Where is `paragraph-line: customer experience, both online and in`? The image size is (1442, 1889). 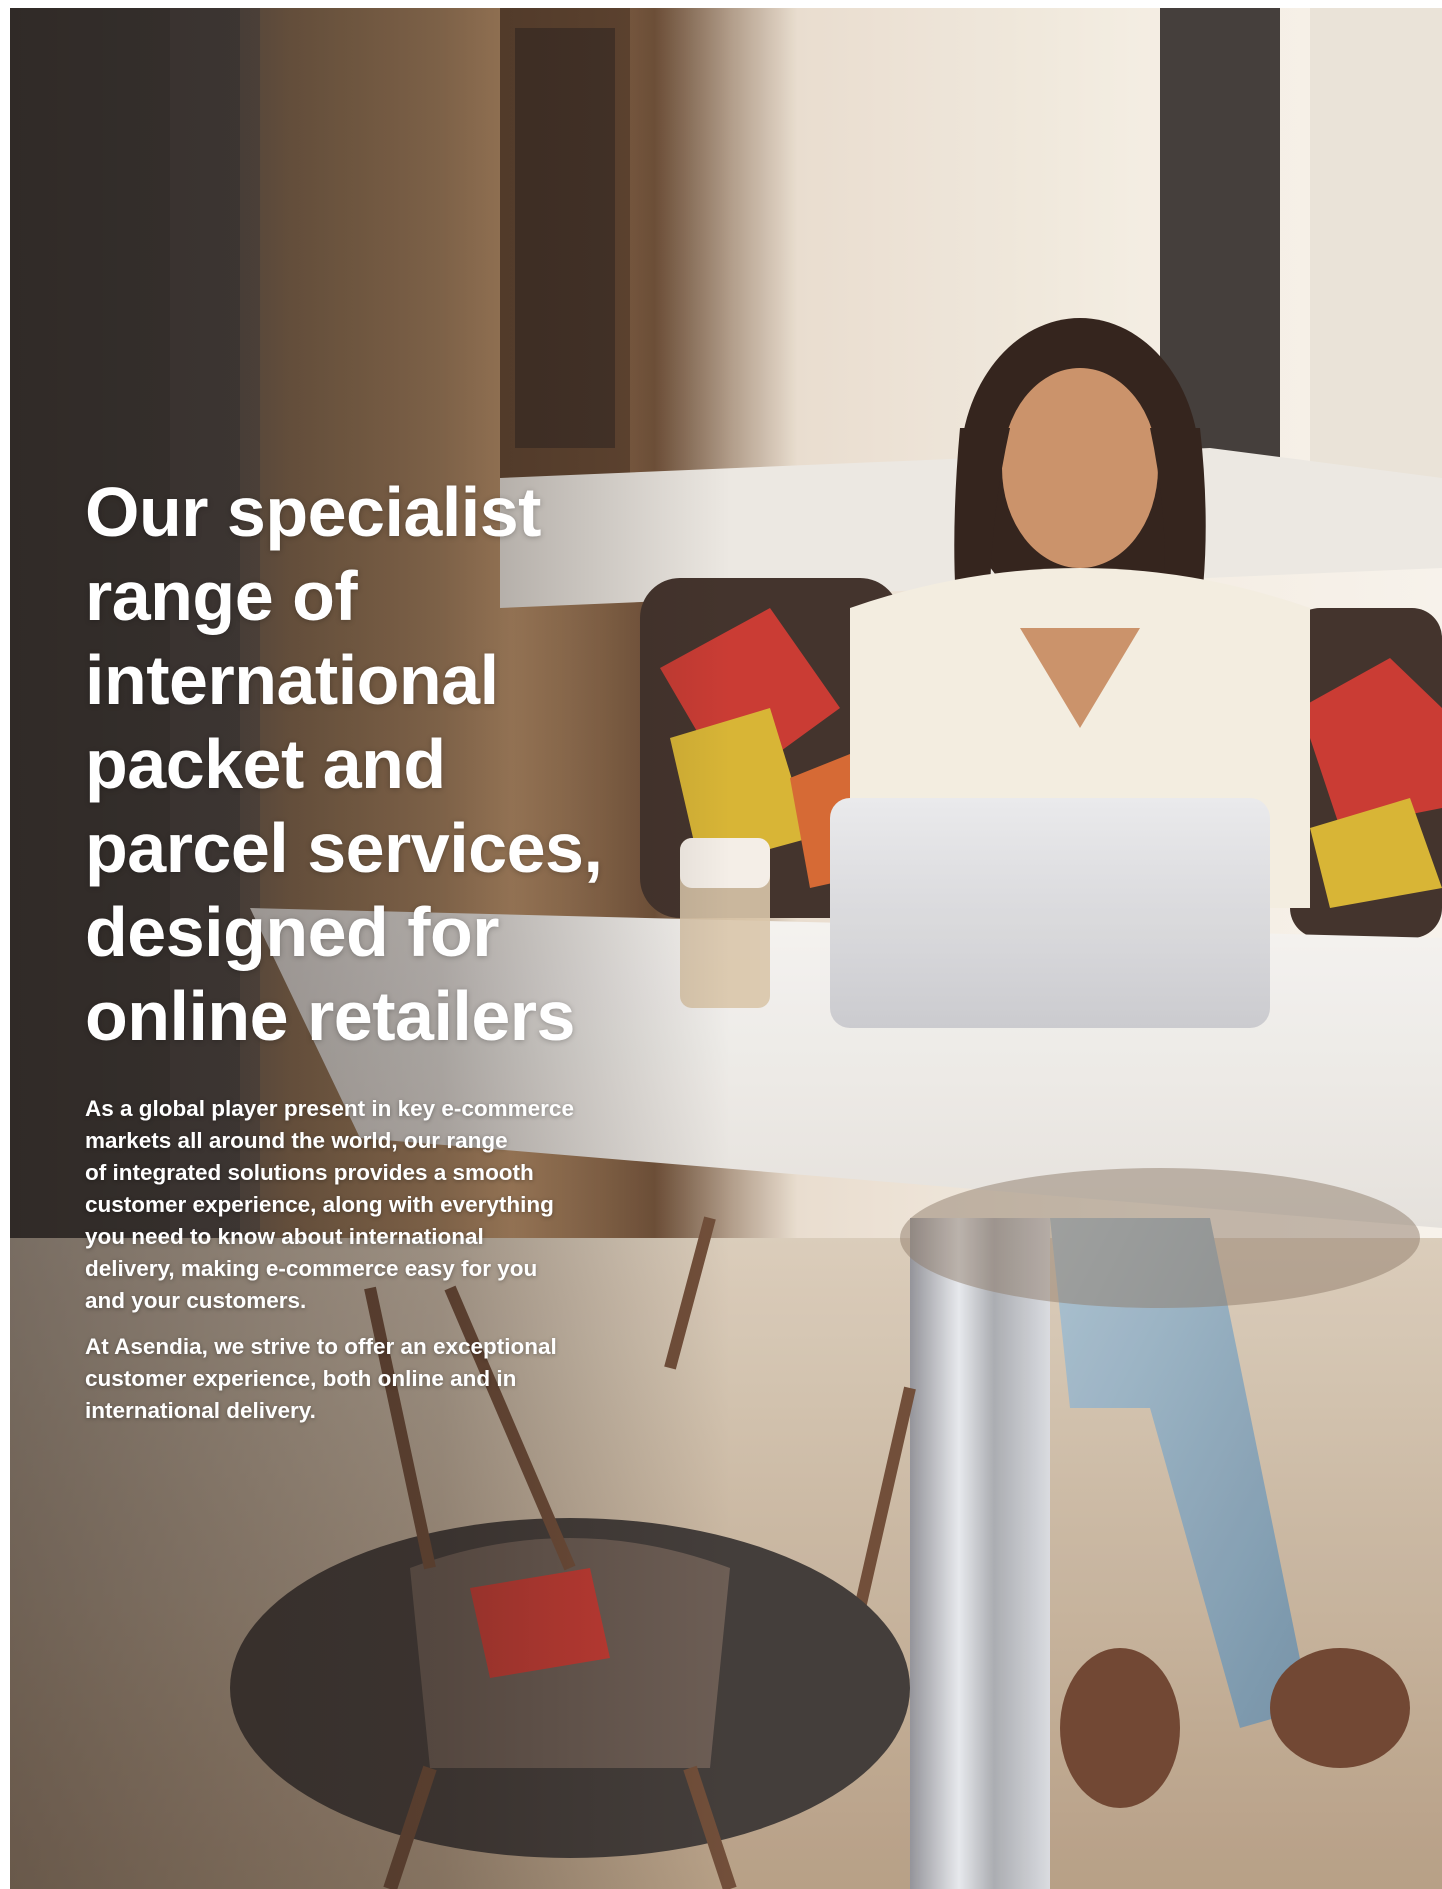 paragraph-line: customer experience, both online and in is located at coordinates (301, 1378).